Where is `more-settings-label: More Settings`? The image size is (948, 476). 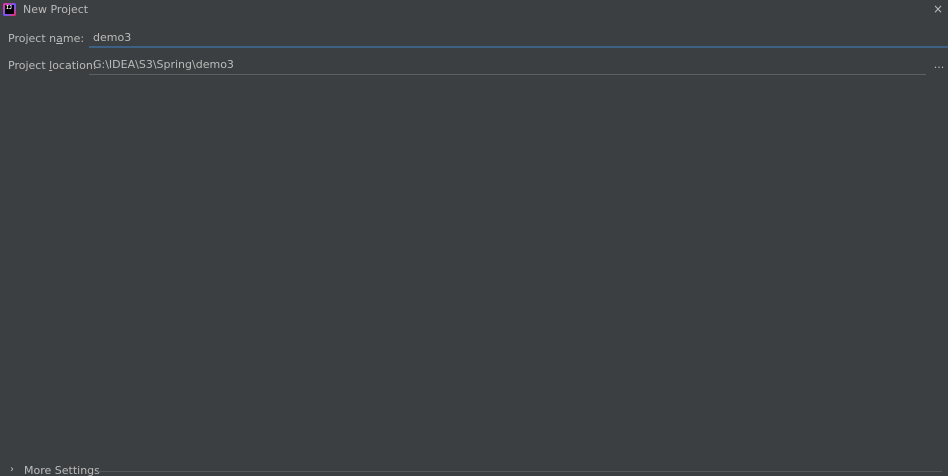
more-settings-label: More Settings is located at coordinates (62, 470).